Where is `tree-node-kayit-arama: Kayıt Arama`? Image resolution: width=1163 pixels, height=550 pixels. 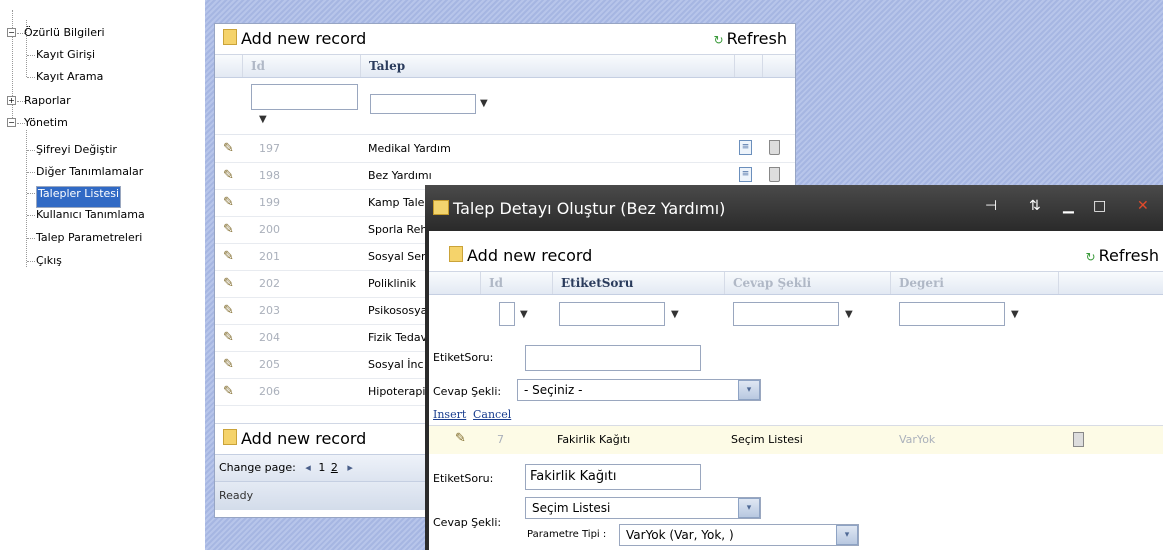 tree-node-kayit-arama: Kayıt Arama is located at coordinates (69, 77).